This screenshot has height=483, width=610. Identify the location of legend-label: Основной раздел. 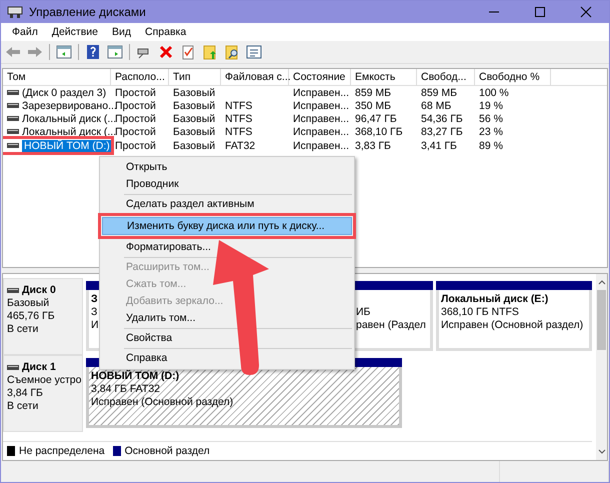
(167, 451).